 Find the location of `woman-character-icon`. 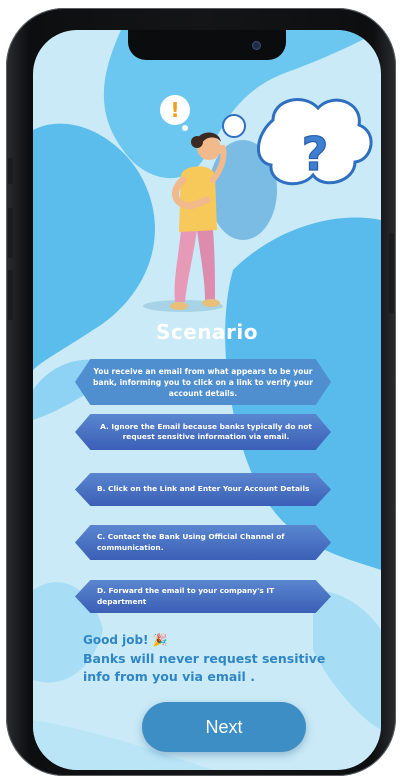

woman-character-icon is located at coordinates (198, 221).